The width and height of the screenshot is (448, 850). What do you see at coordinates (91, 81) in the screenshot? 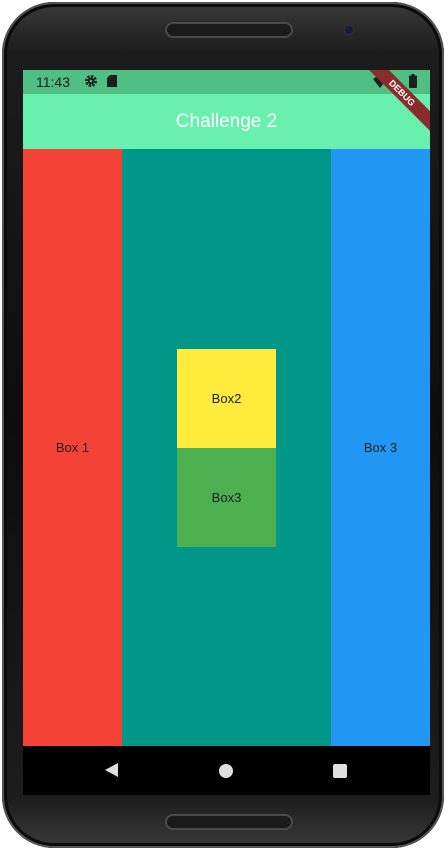
I see `gear-icon` at bounding box center [91, 81].